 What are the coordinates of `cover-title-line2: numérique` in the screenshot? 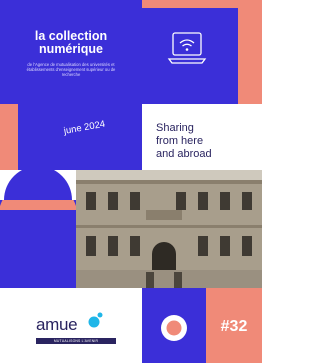 It's located at (71, 49).